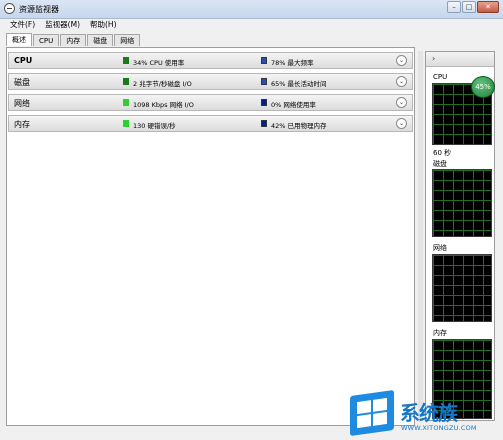  Describe the element at coordinates (440, 77) in the screenshot. I see `cpu-graph-label: CPU` at that location.